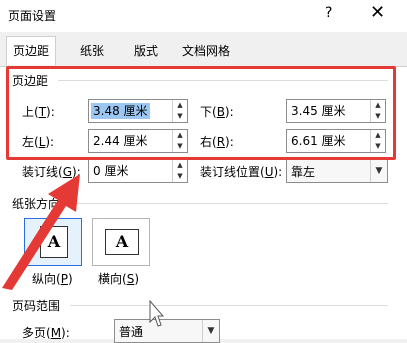 This screenshot has height=343, width=407. I want to click on close-icon: ✕, so click(377, 12).